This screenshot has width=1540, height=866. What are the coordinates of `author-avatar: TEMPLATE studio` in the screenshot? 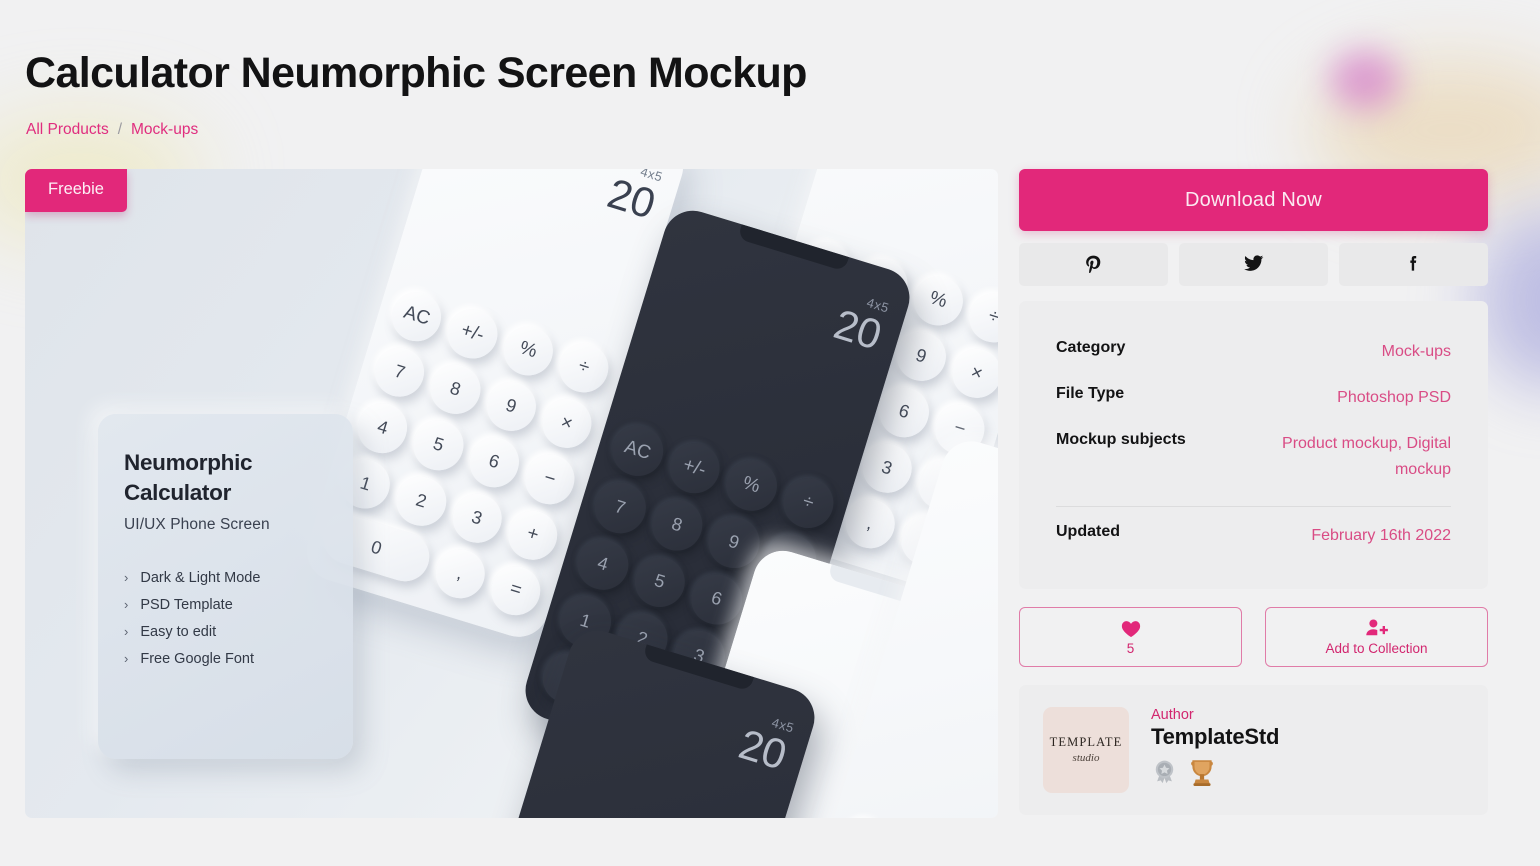 It's located at (1086, 749).